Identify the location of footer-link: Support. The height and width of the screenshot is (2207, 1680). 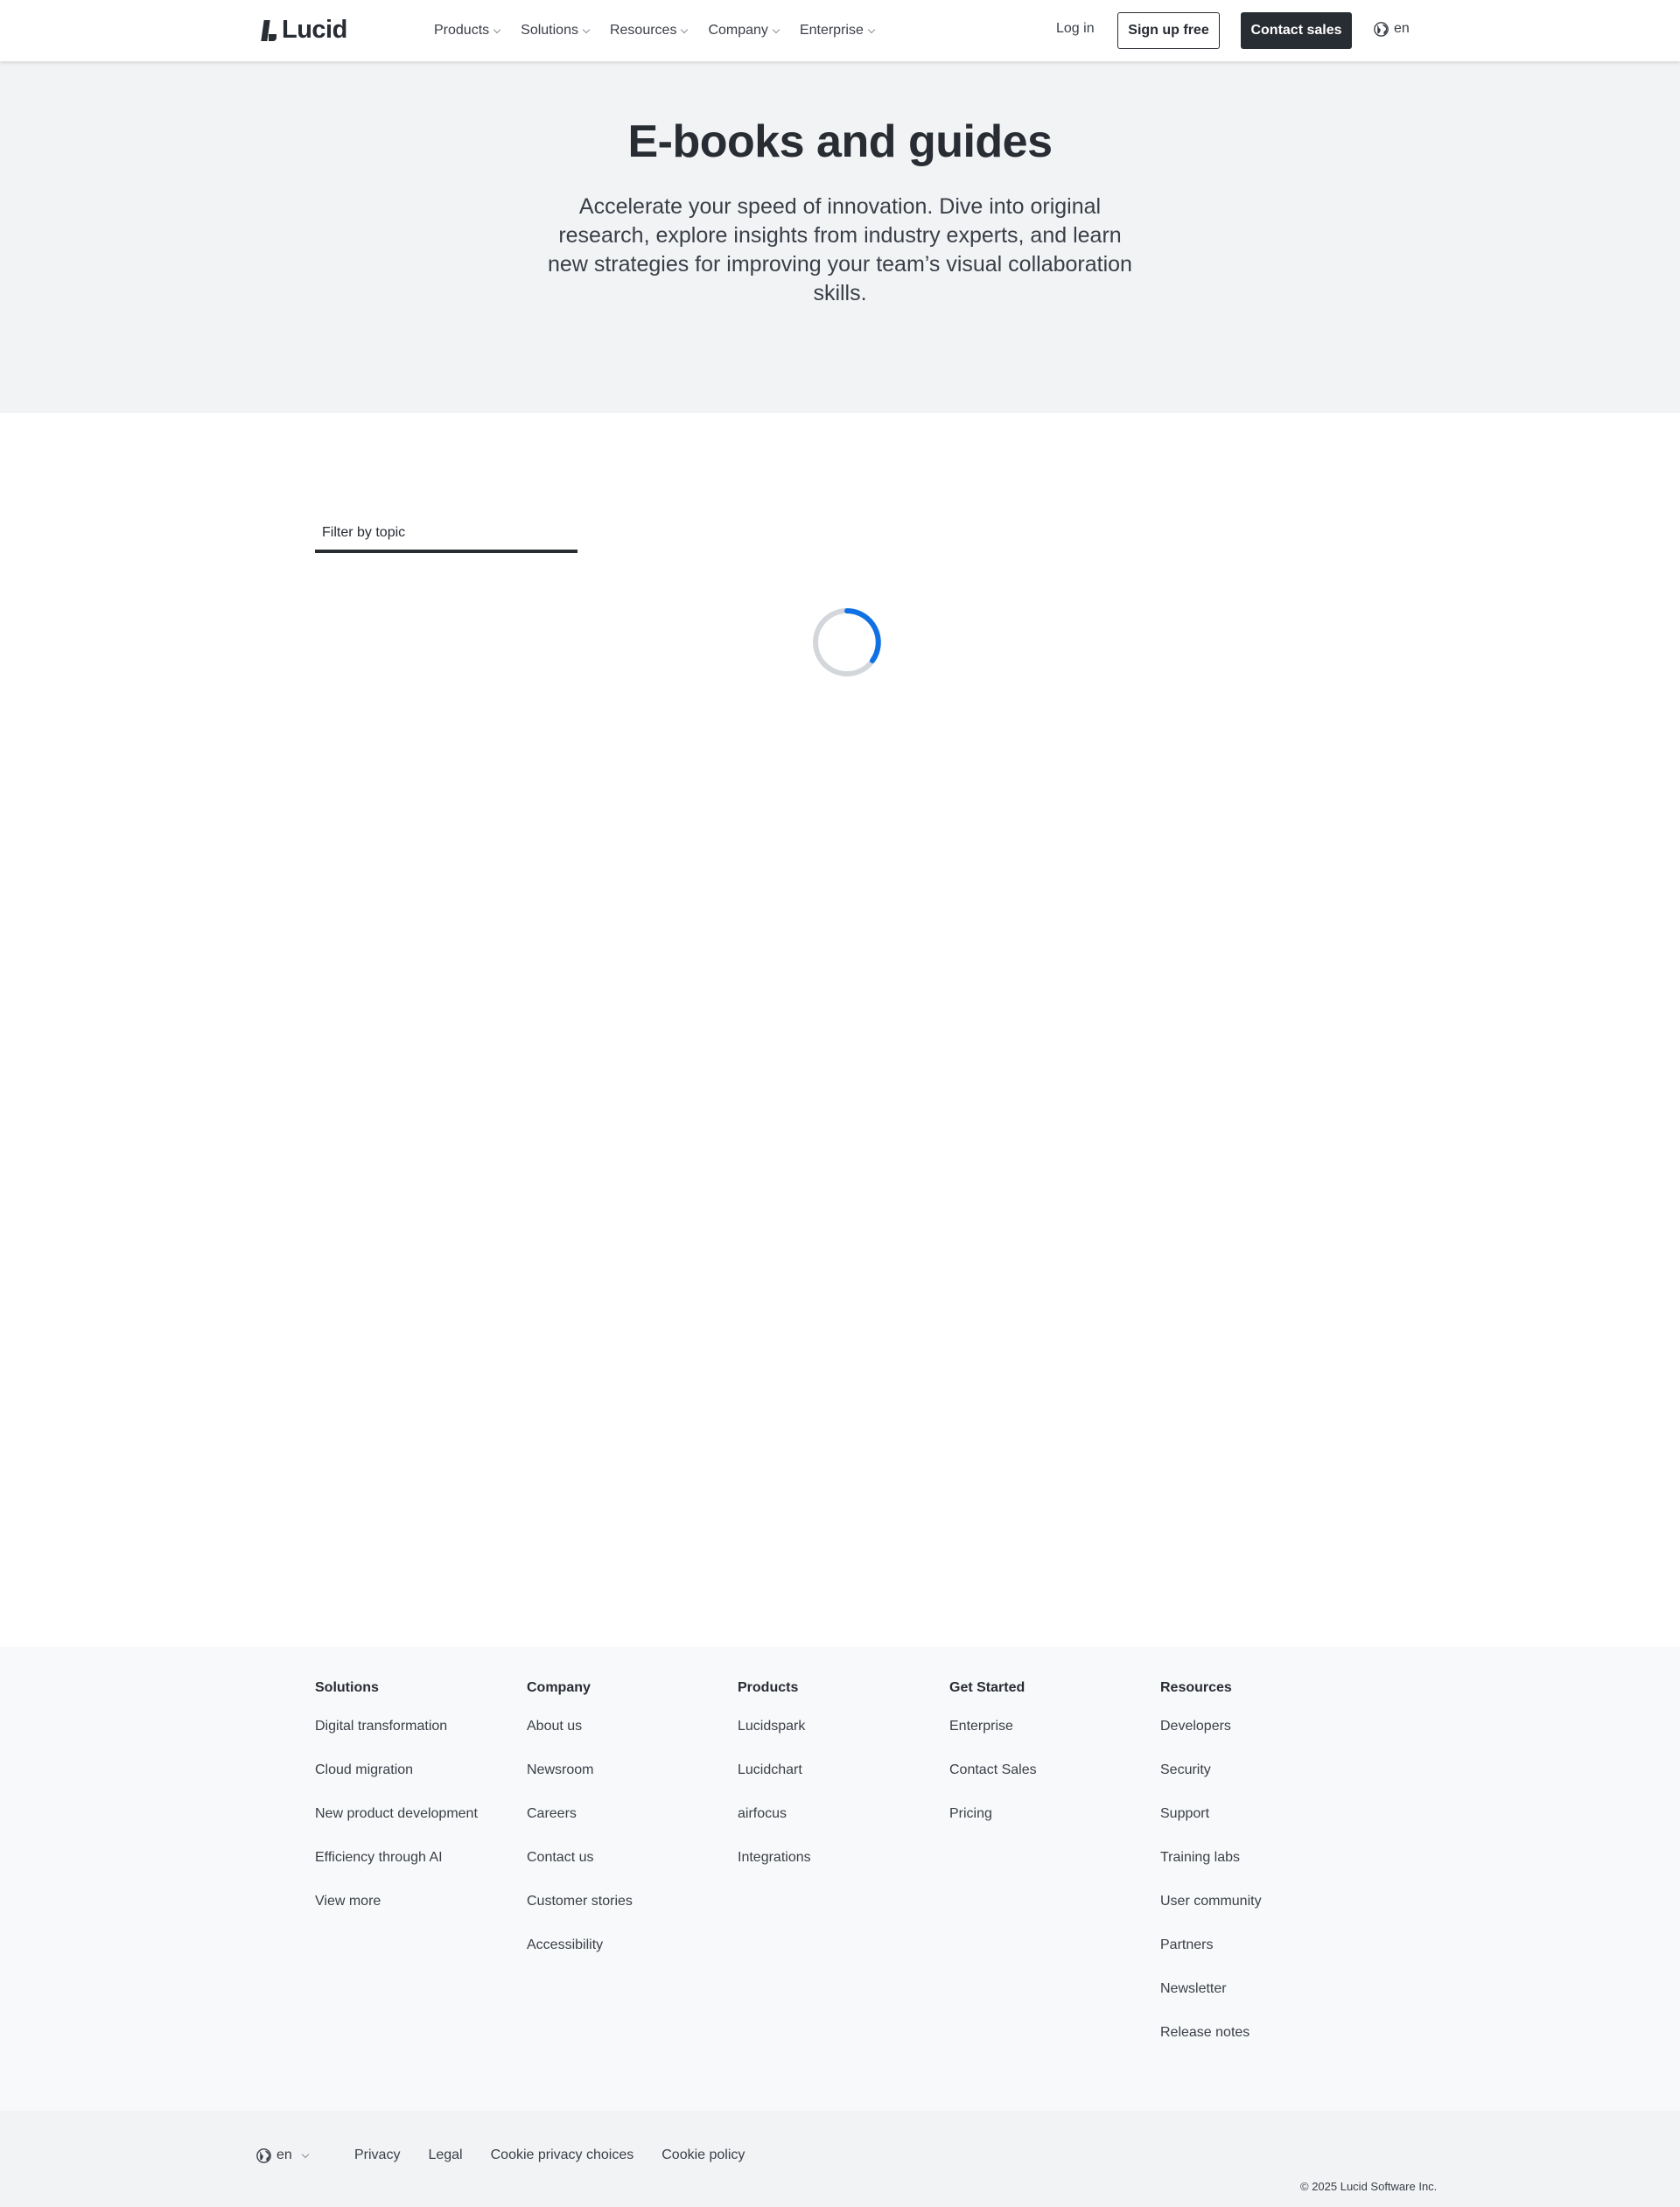
(1211, 1828).